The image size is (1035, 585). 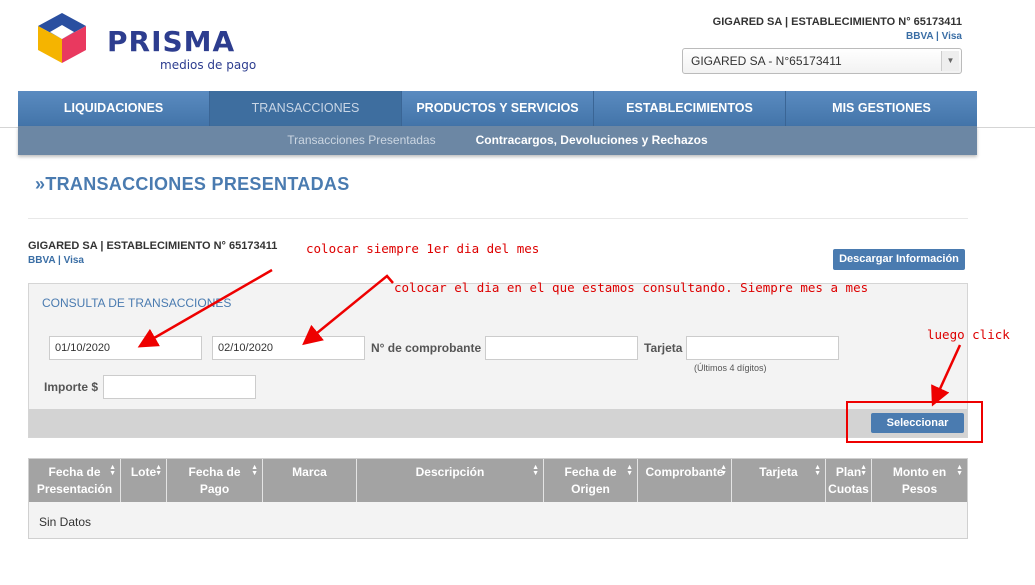 What do you see at coordinates (766, 61) in the screenshot?
I see `establishment-select-value: GIGARED SA - N°65173411` at bounding box center [766, 61].